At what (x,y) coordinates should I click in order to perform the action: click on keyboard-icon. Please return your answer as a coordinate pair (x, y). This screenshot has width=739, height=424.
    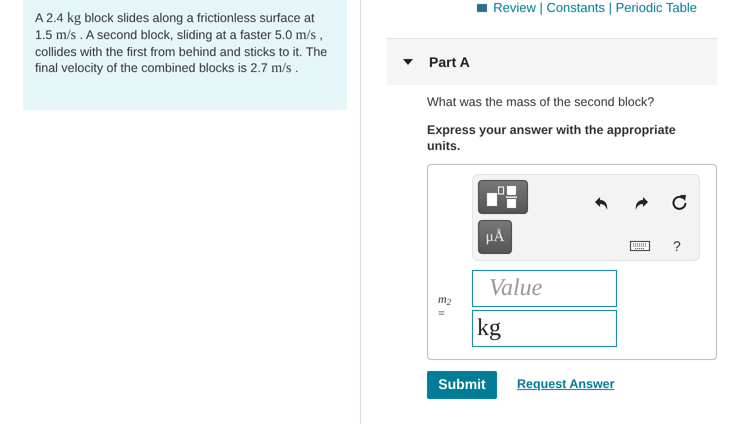
    Looking at the image, I should click on (640, 245).